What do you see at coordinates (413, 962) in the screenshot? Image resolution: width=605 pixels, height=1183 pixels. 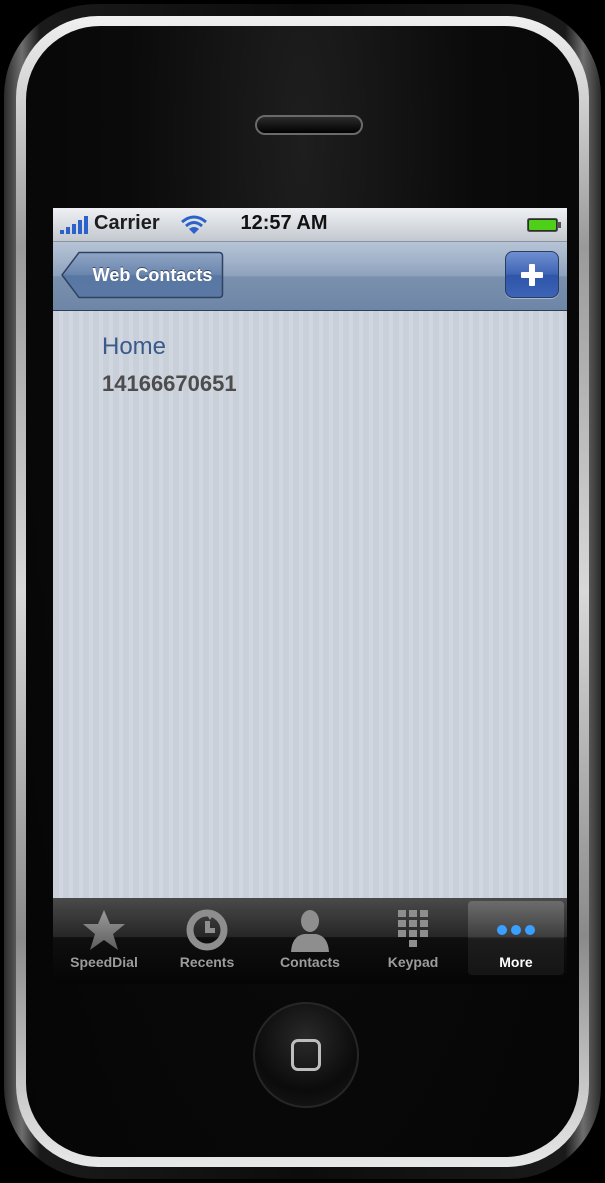 I see `tab-label: Keypad` at bounding box center [413, 962].